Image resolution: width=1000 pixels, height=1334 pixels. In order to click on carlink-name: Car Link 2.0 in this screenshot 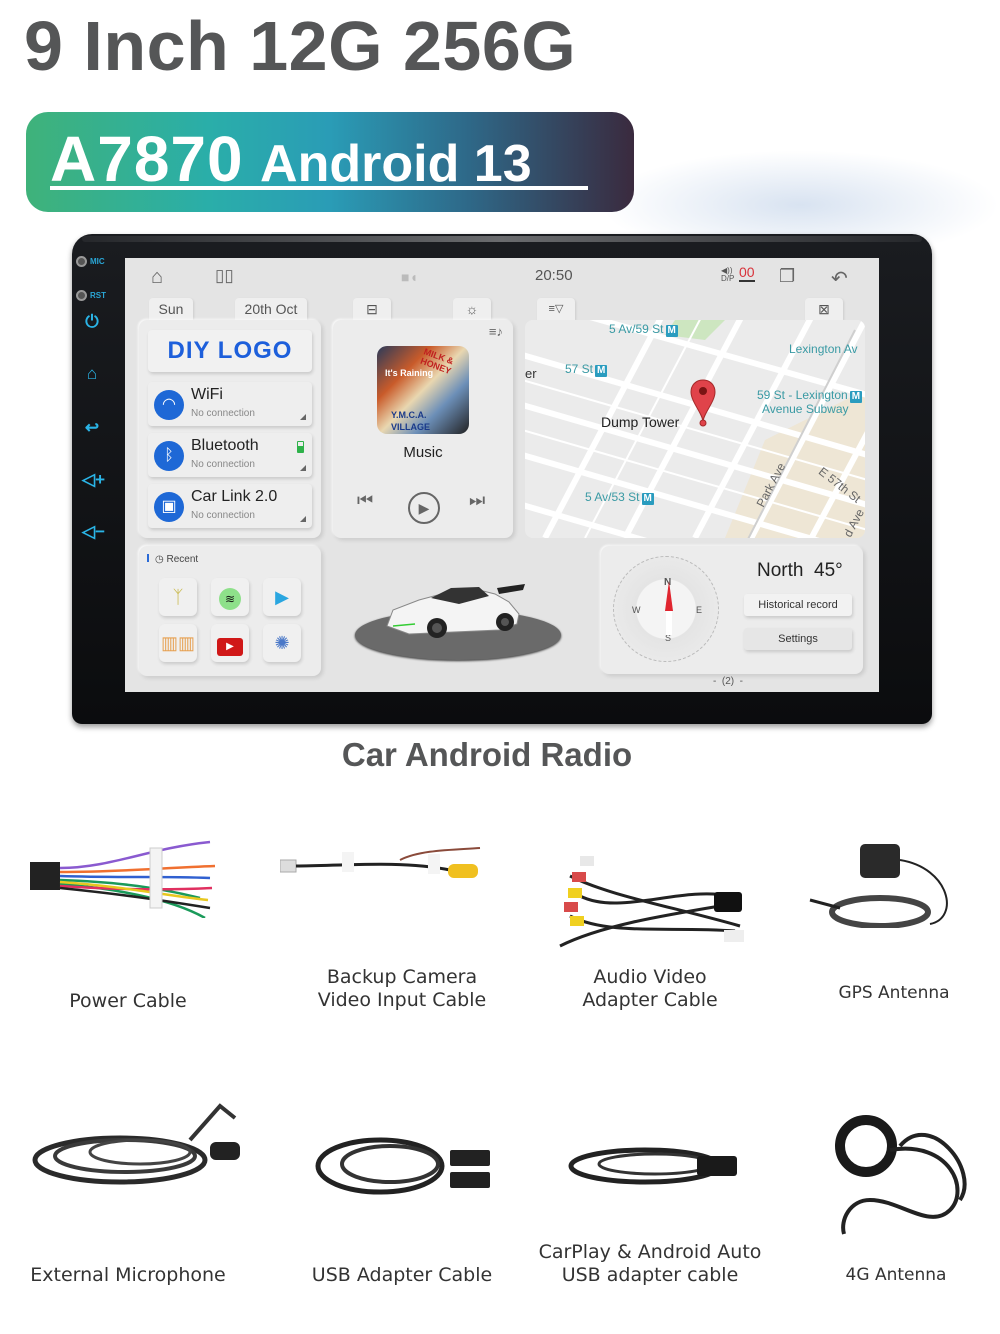, I will do `click(234, 496)`.